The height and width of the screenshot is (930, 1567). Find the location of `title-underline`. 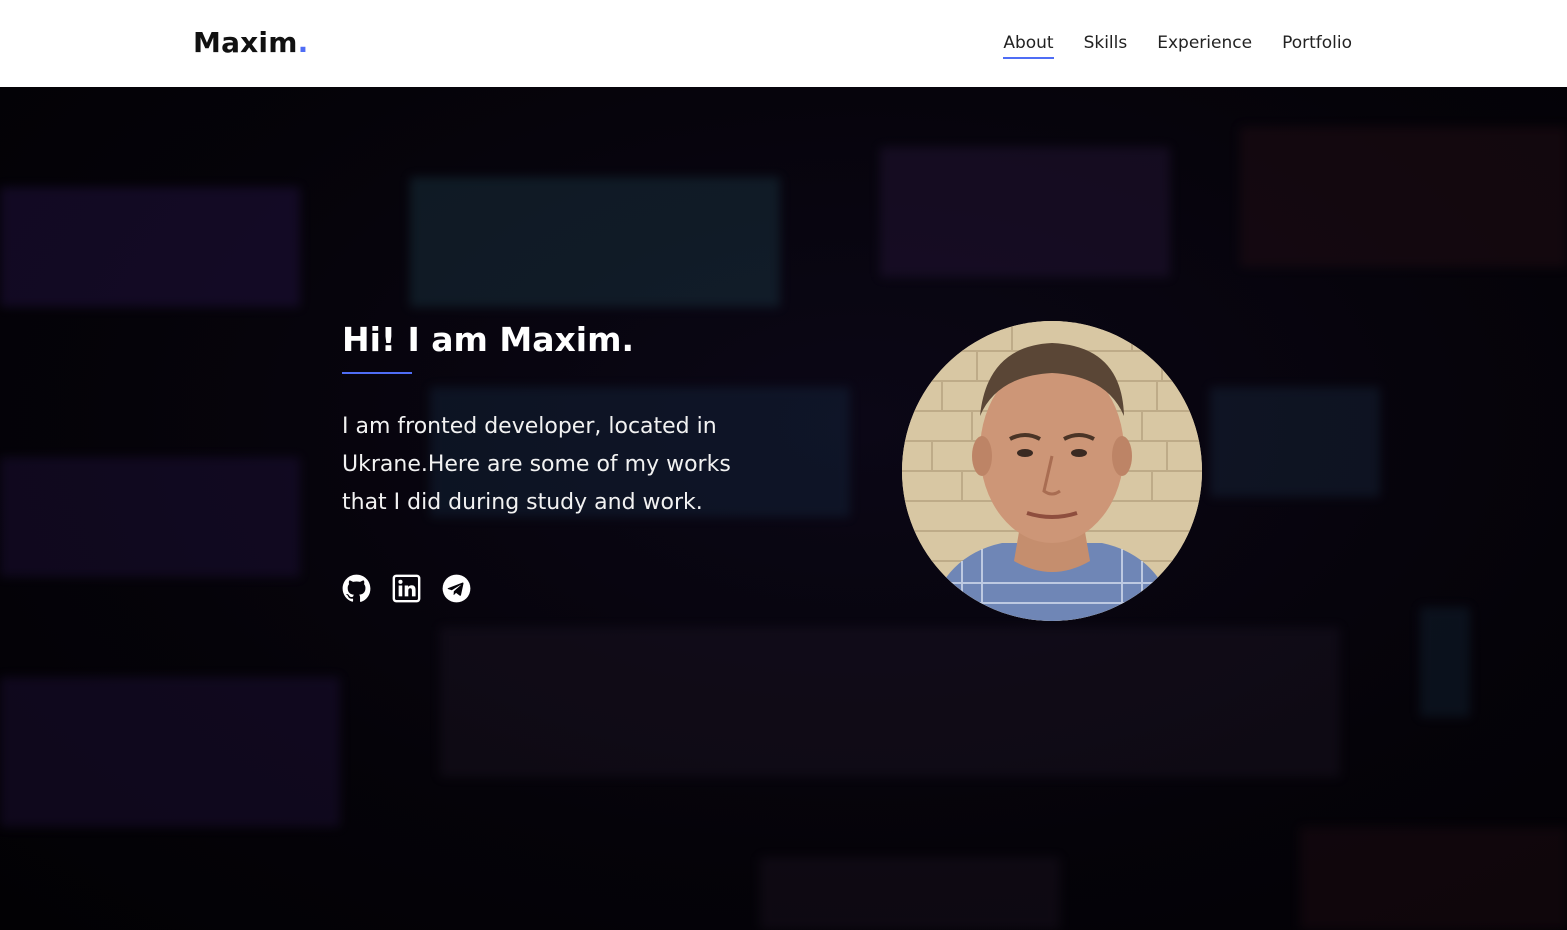

title-underline is located at coordinates (377, 373).